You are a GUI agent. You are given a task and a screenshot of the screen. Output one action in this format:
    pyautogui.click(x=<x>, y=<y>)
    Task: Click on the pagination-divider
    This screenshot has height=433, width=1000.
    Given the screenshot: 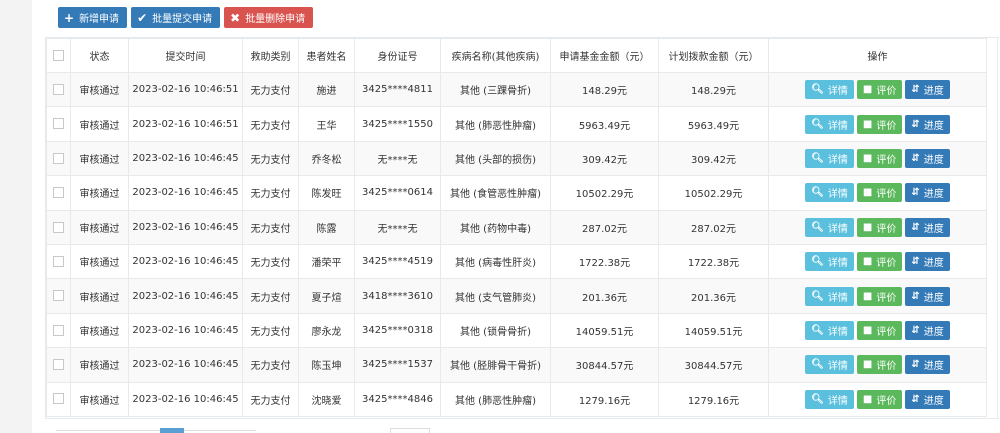 What is the action you would take?
    pyautogui.click(x=156, y=430)
    